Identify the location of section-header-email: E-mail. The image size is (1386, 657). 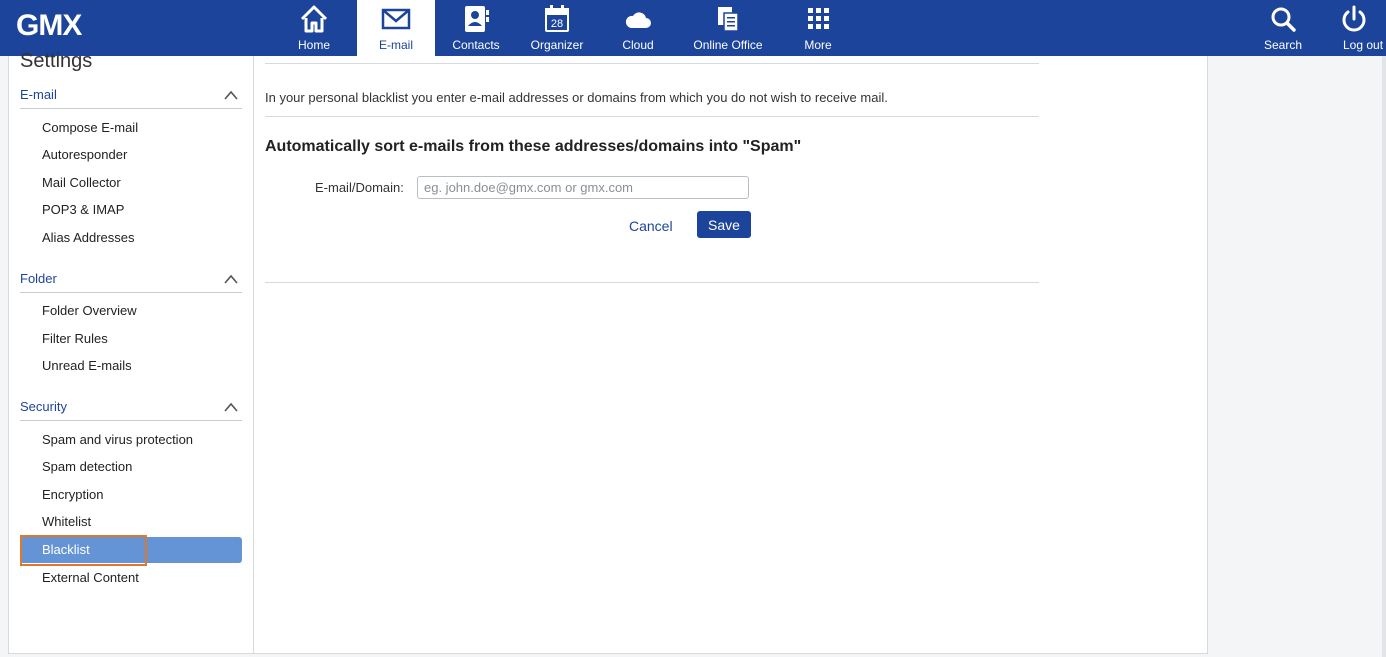
(131, 98).